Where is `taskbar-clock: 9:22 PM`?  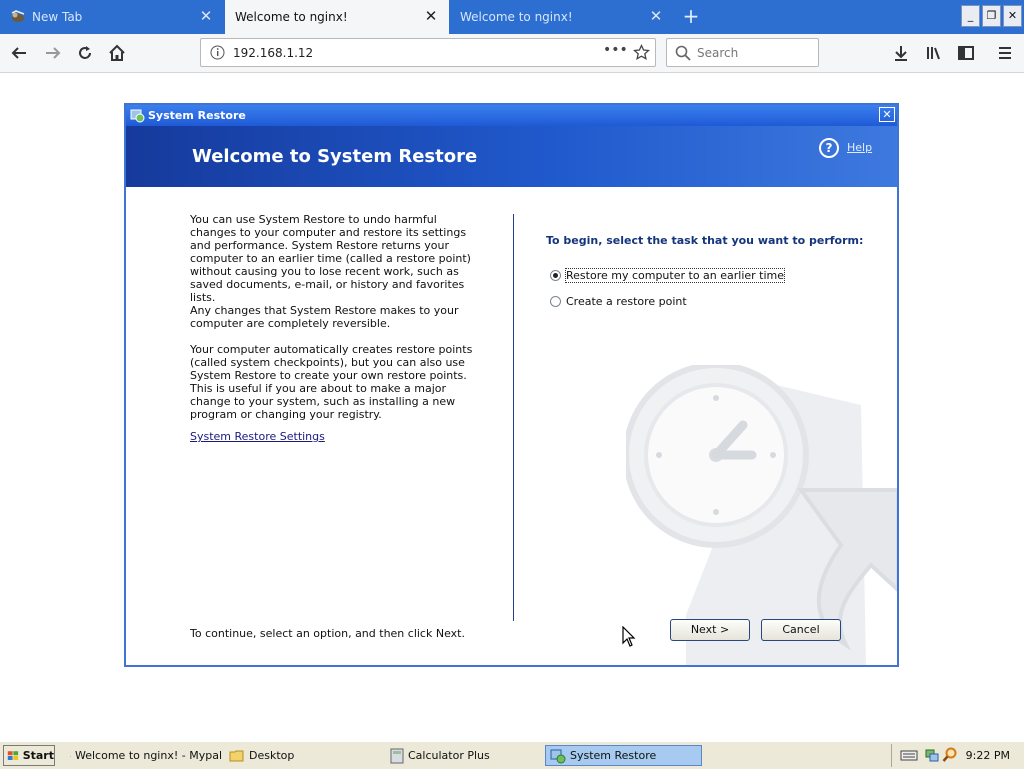
taskbar-clock: 9:22 PM is located at coordinates (988, 755).